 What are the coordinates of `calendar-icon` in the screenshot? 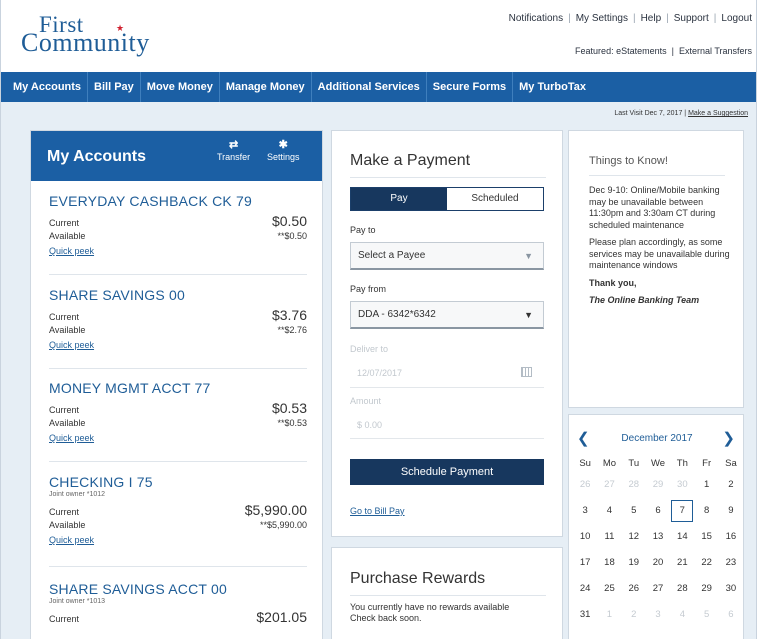 It's located at (526, 372).